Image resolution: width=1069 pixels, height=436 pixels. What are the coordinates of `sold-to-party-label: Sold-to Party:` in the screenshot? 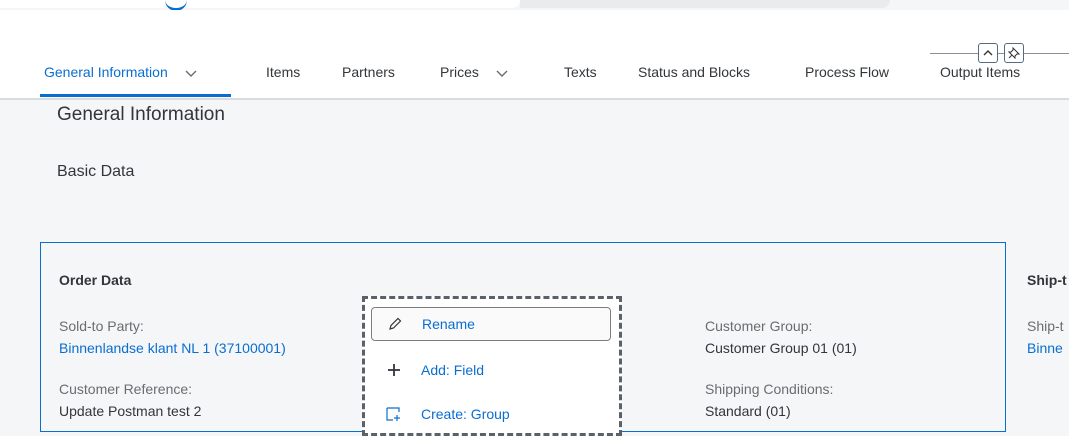 It's located at (101, 326).